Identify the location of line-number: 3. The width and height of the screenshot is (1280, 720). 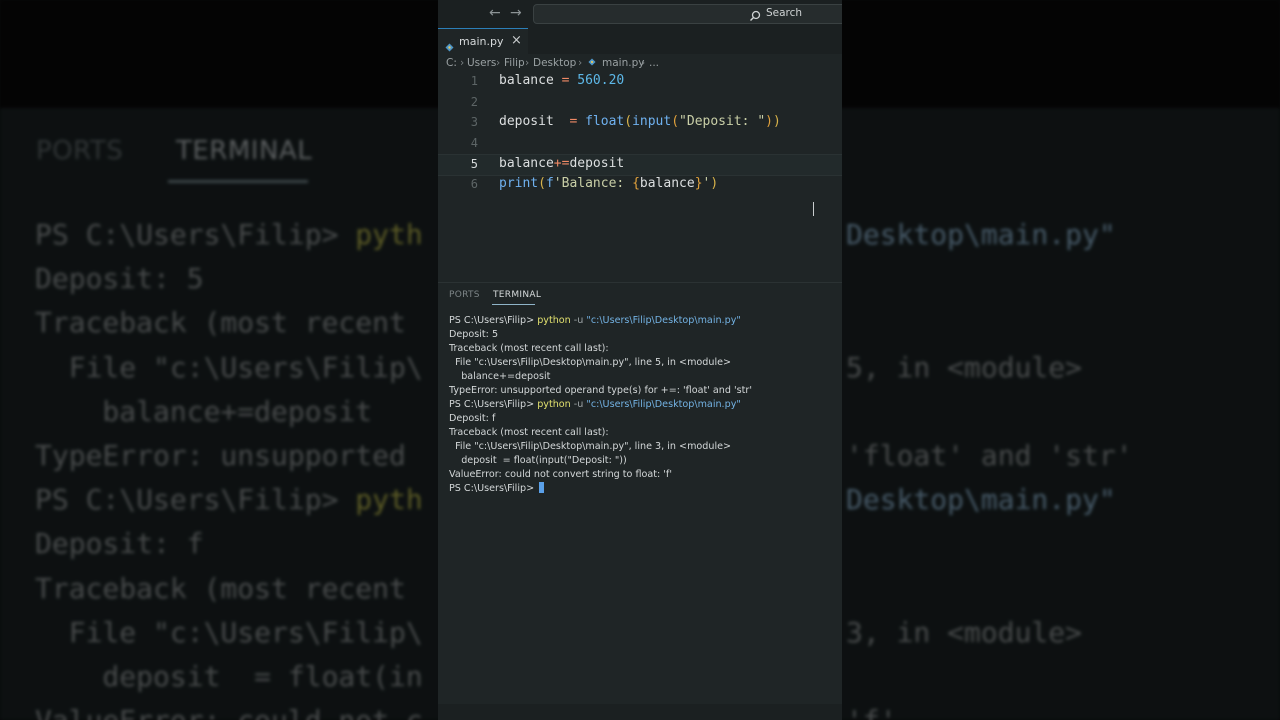
(474, 122).